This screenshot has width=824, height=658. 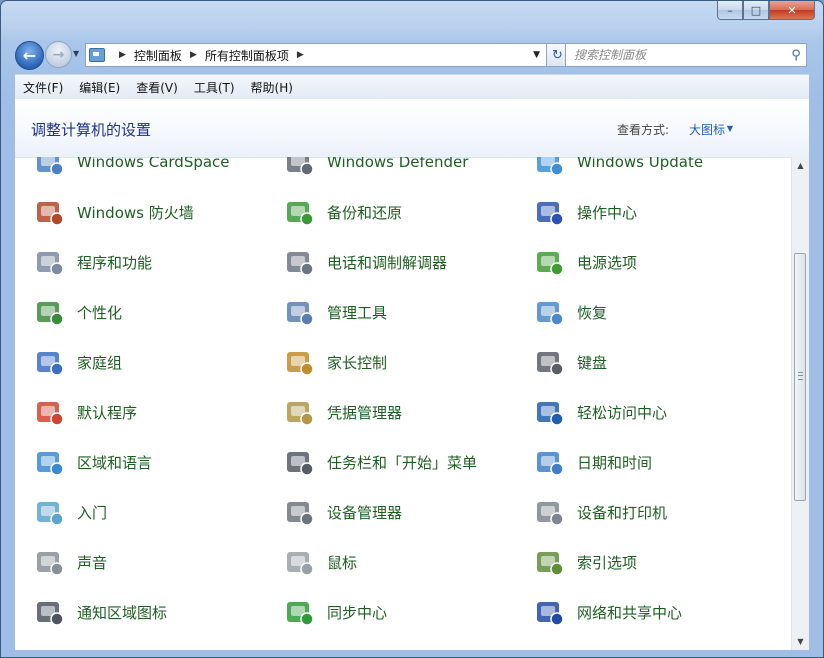 I want to click on caption-buttons: – □ ✕, so click(x=766, y=10).